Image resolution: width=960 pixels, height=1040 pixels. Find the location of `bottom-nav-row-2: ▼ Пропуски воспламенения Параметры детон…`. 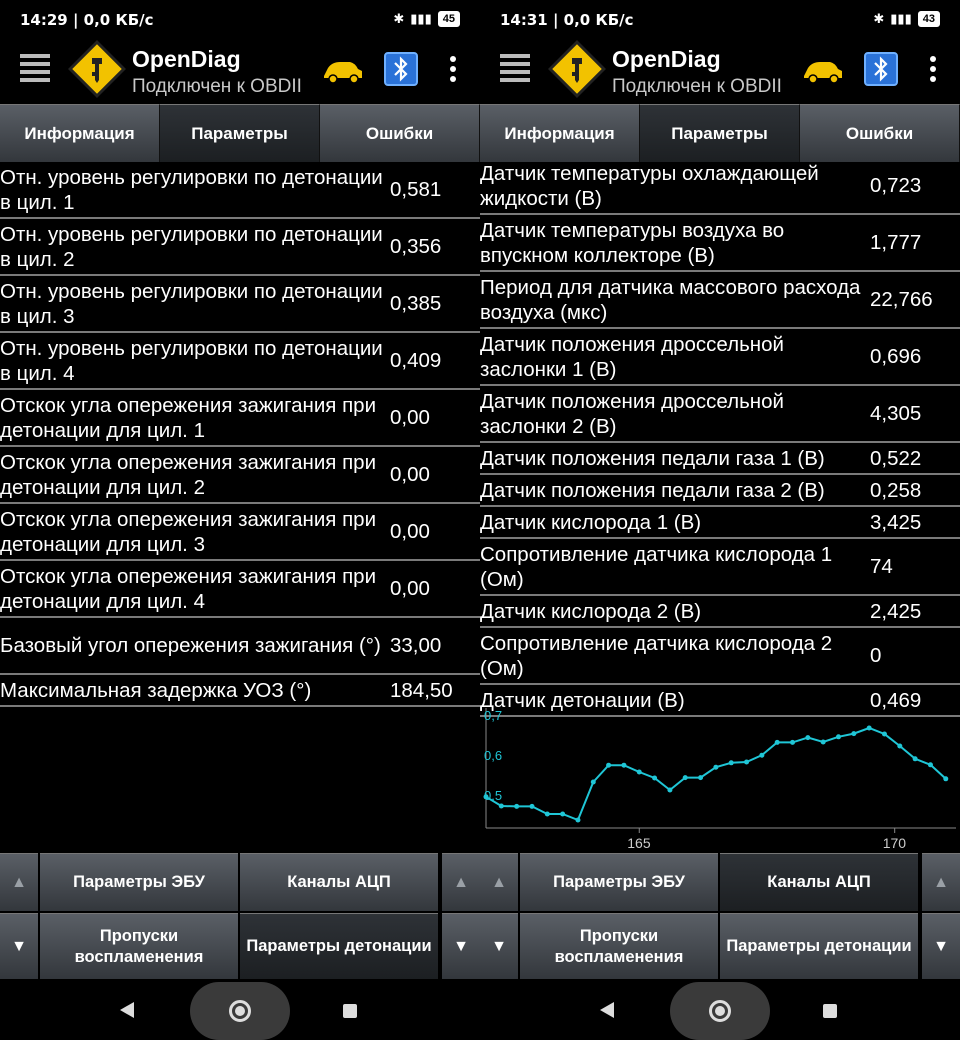

bottom-nav-row-2: ▼ Пропуски воспламенения Параметры детон… is located at coordinates (240, 946).